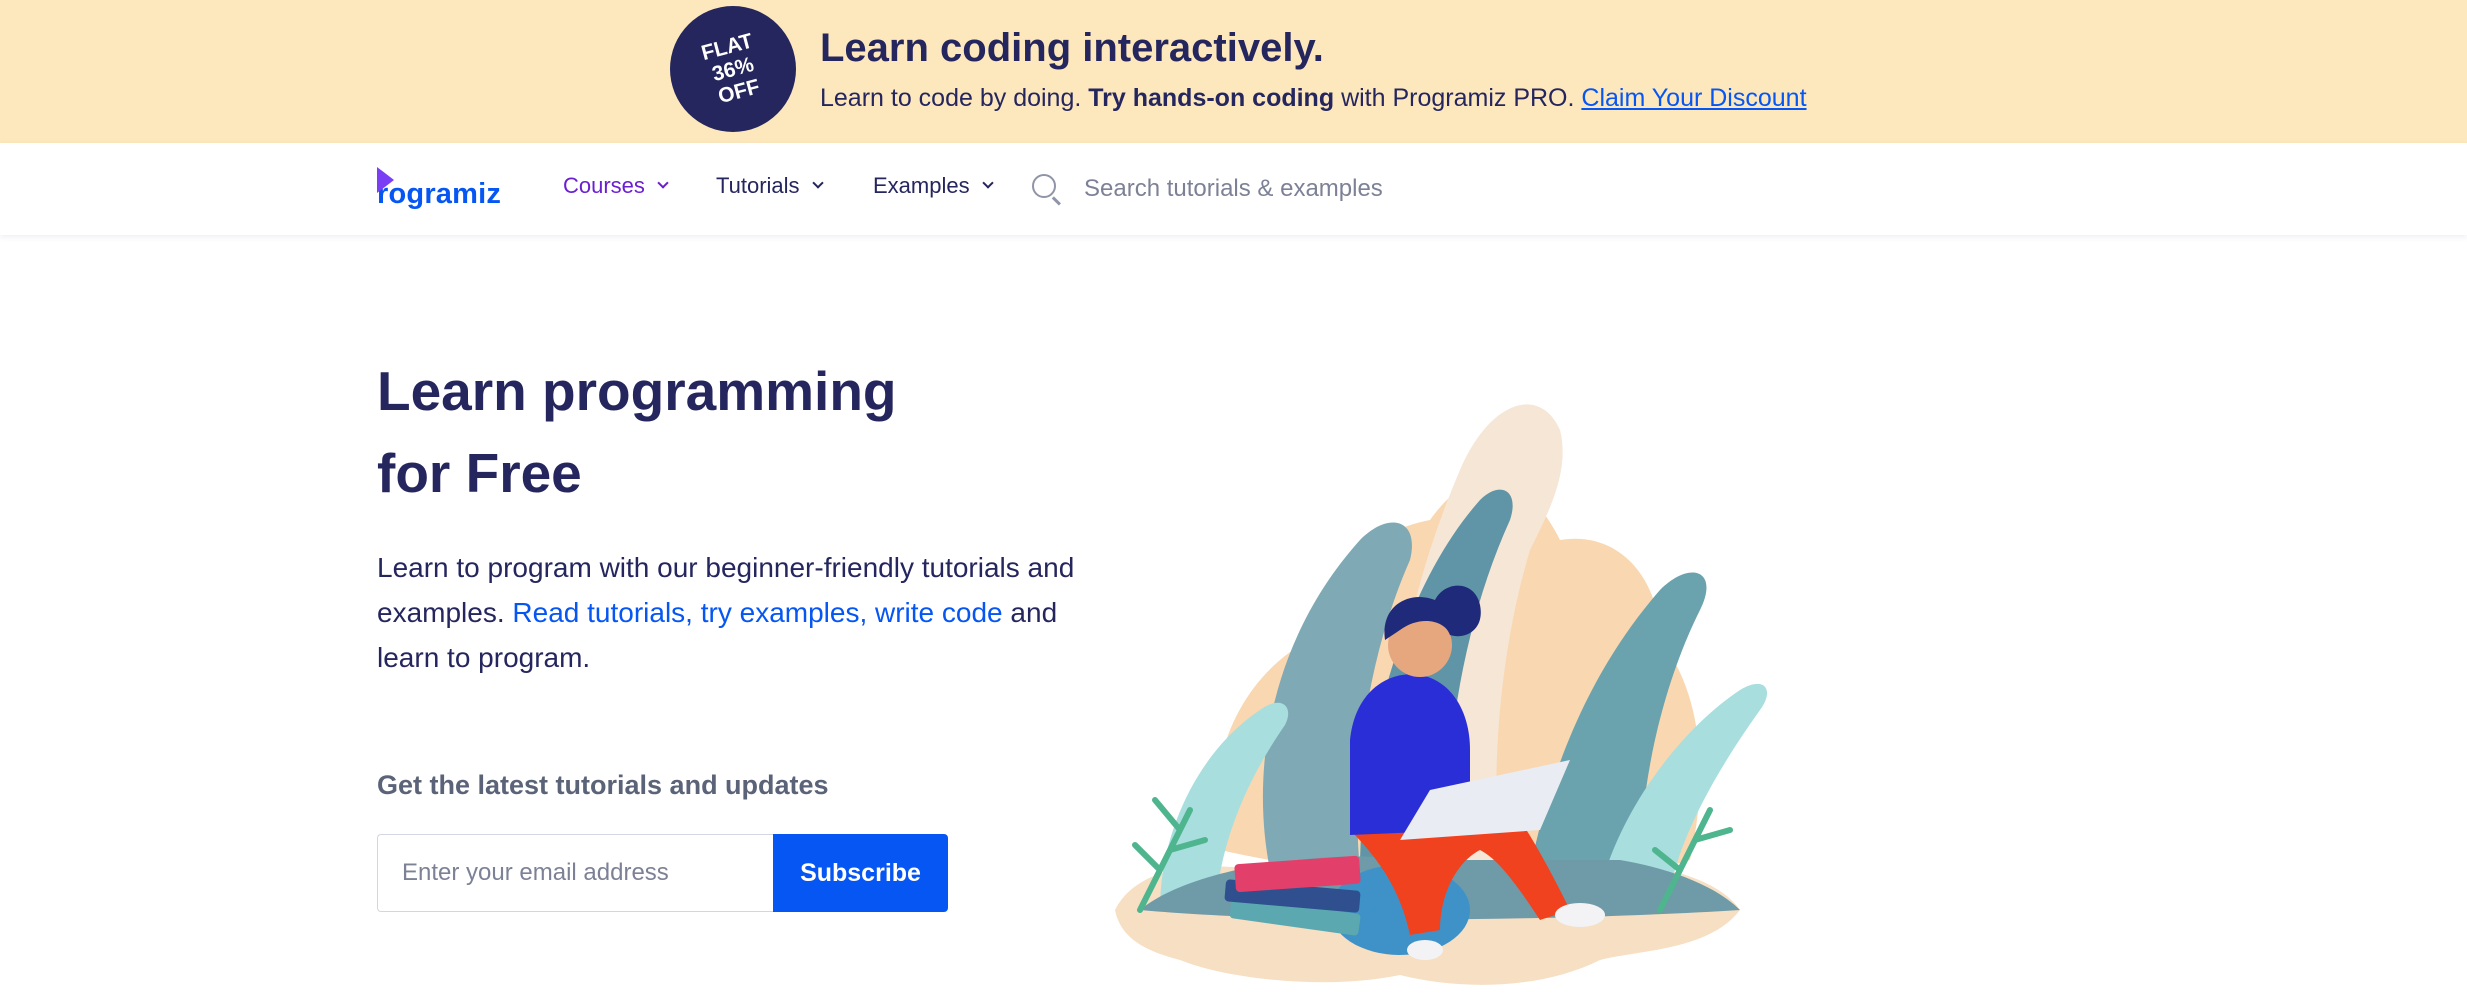  I want to click on nav-tutorials-label: Tutorials, so click(758, 185).